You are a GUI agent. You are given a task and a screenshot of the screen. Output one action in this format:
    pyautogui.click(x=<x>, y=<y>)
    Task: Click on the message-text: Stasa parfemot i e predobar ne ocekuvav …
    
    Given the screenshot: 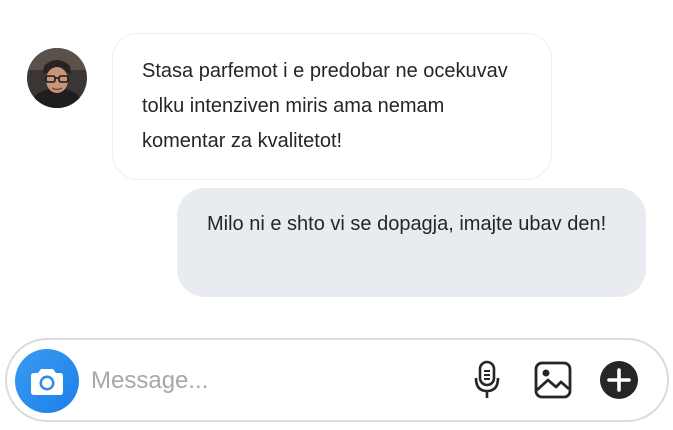 What is the action you would take?
    pyautogui.click(x=325, y=106)
    